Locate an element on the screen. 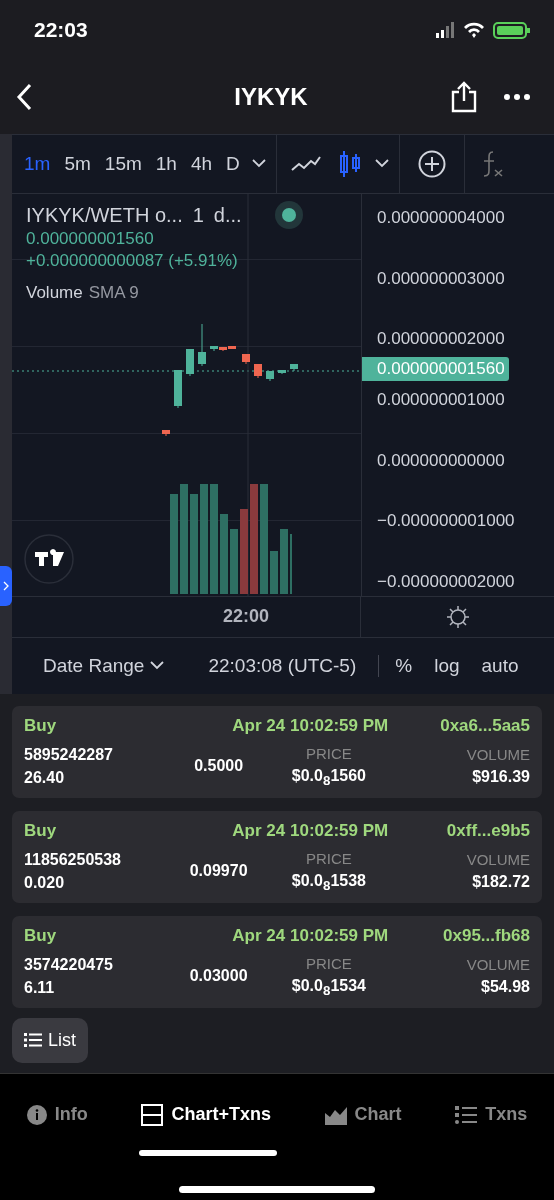 This screenshot has width=554, height=1200. settings-icon is located at coordinates (457, 616).